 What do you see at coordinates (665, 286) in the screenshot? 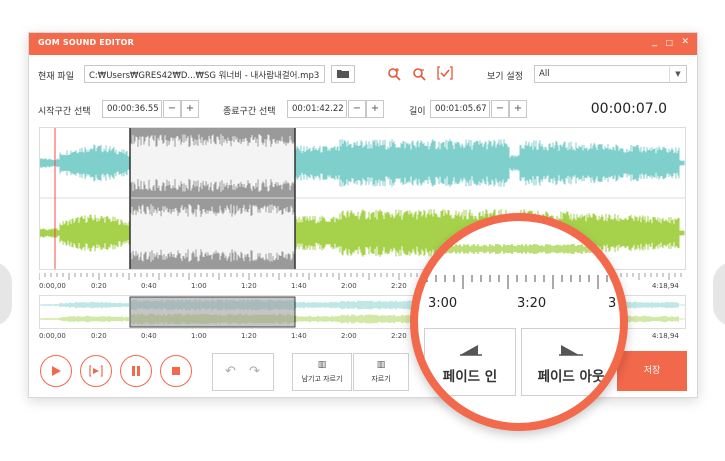
I see `ruler-label: 4:18,94` at bounding box center [665, 286].